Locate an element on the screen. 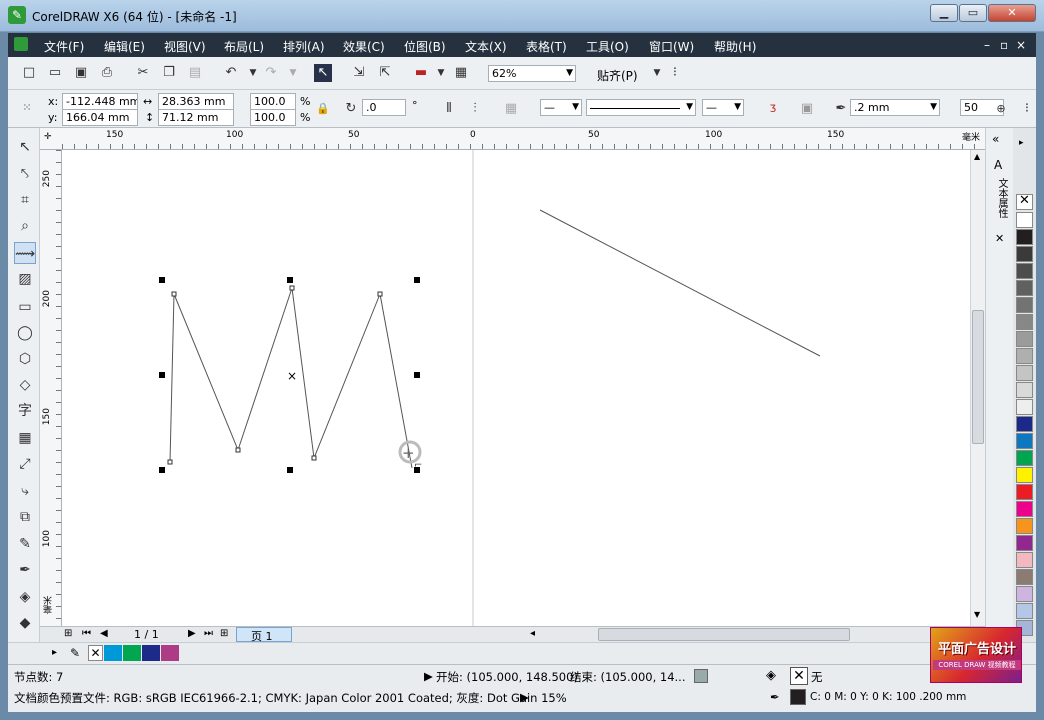 This screenshot has width=1044, height=720. doc-restore-icon: ▫ is located at coordinates (1004, 45).